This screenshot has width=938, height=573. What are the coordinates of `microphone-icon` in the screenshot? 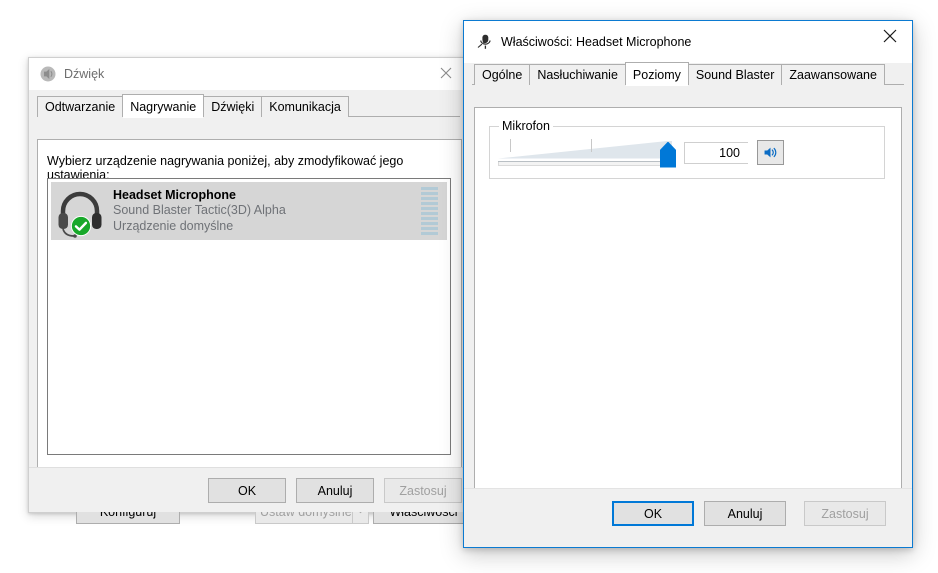 It's located at (485, 42).